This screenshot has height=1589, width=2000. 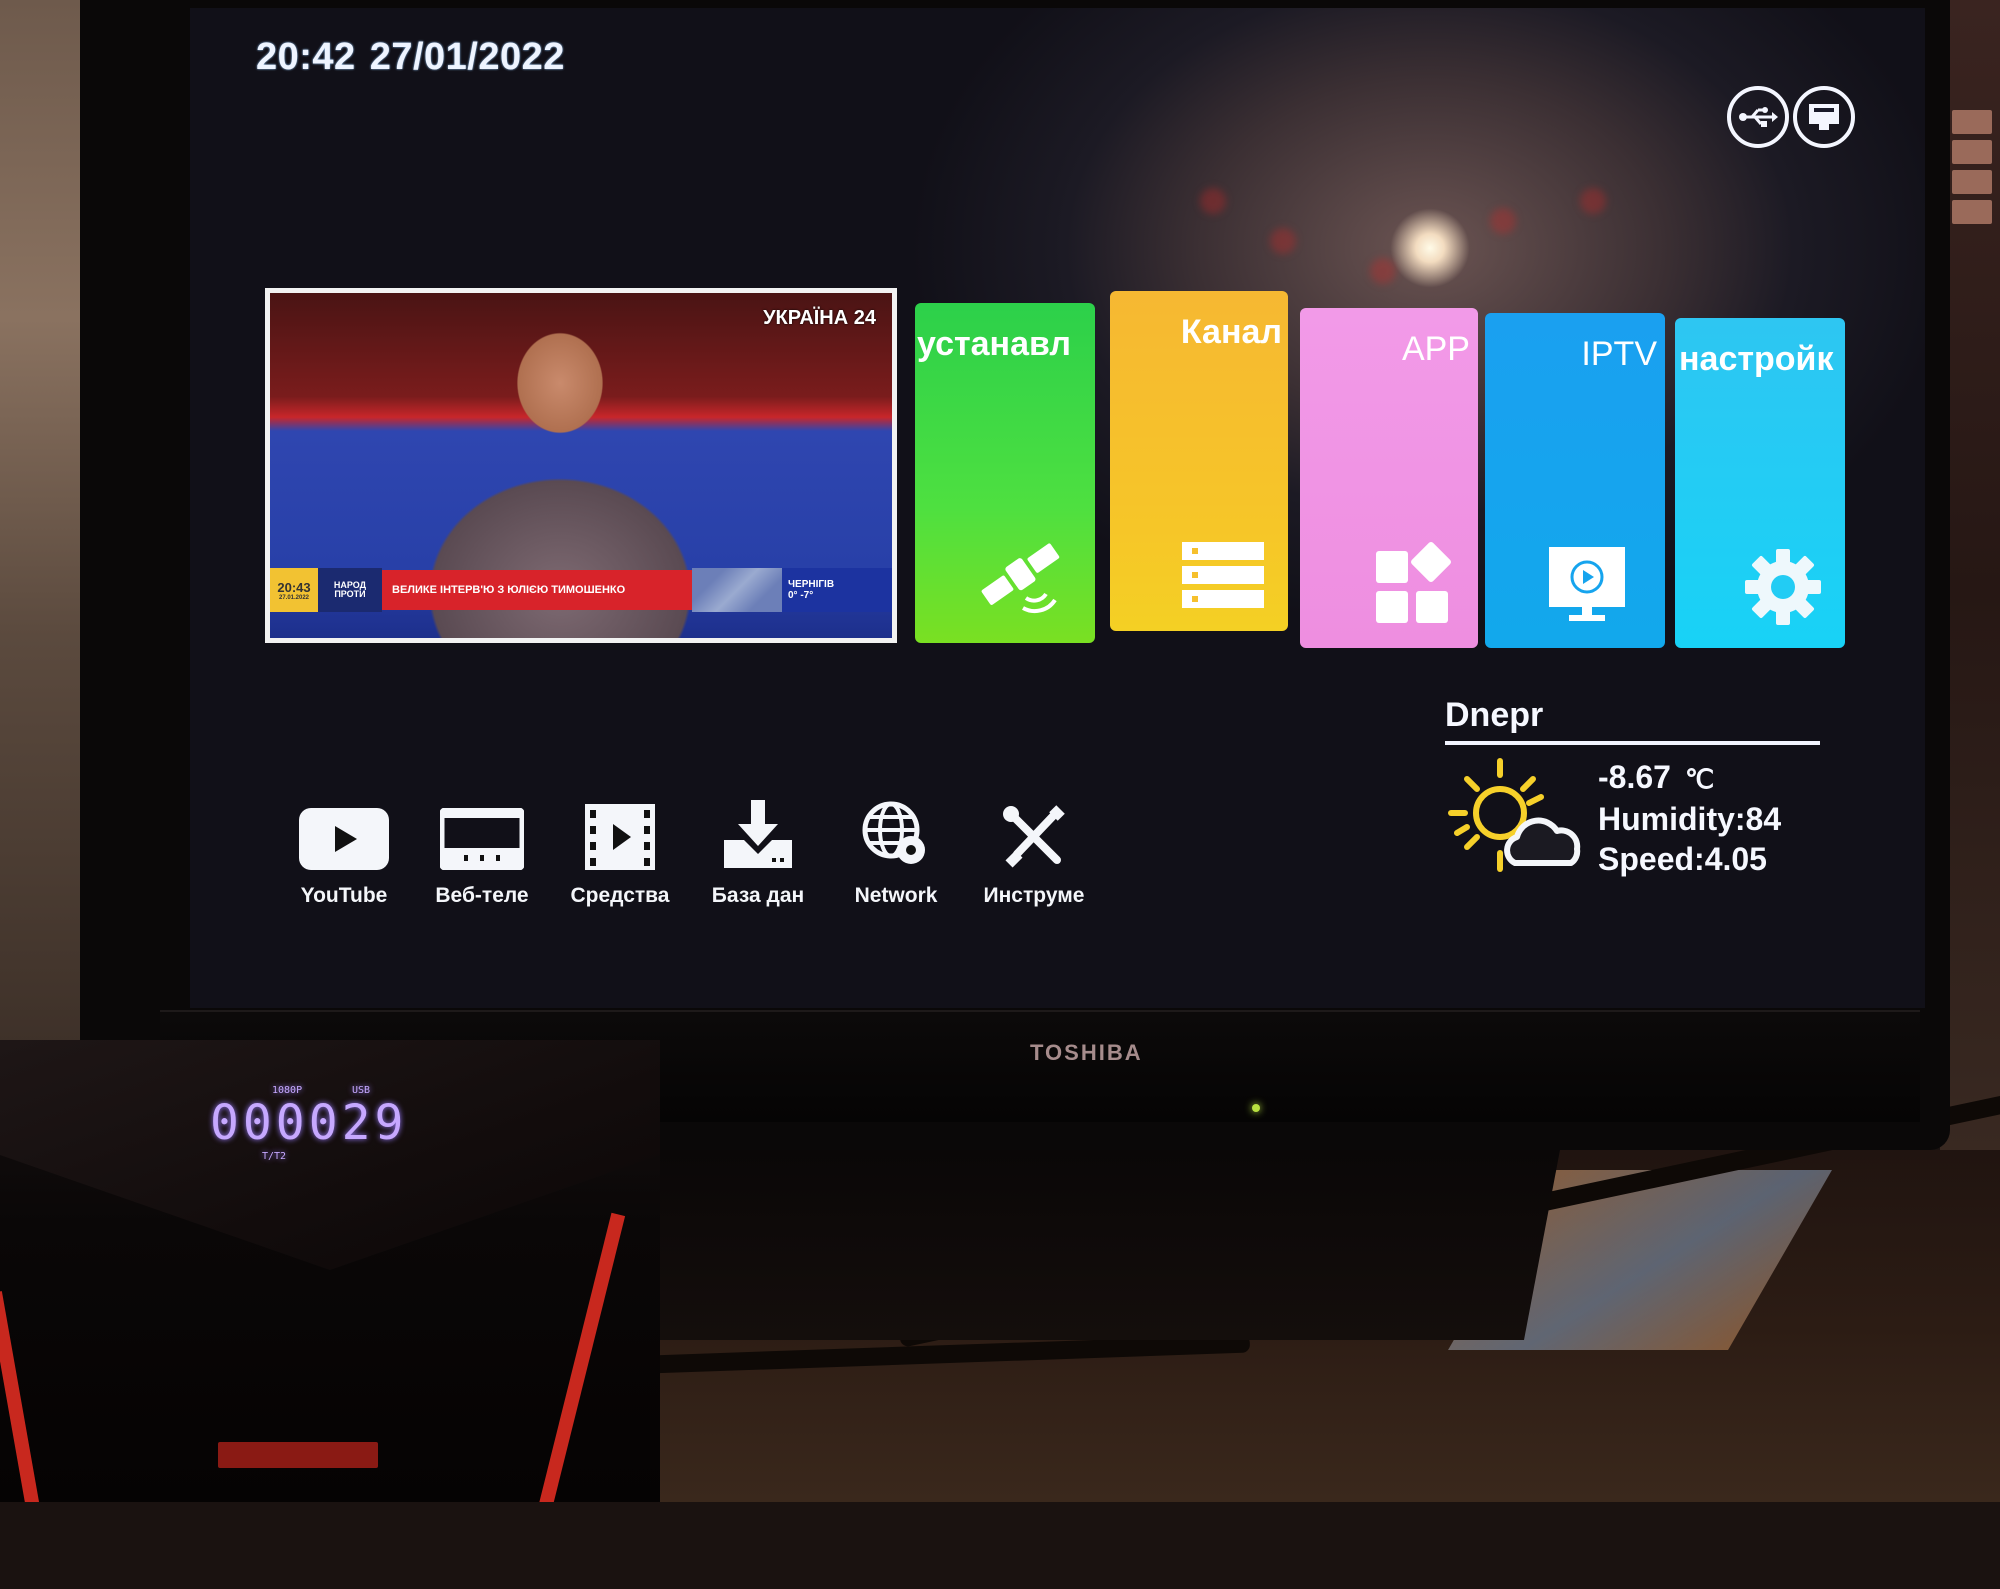 I want to click on tile-app-label: APP, so click(x=1435, y=349).